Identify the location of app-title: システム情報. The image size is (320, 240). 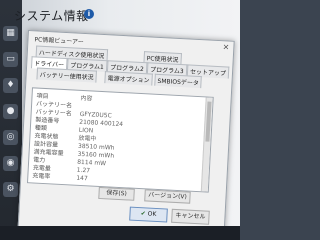
(51, 16).